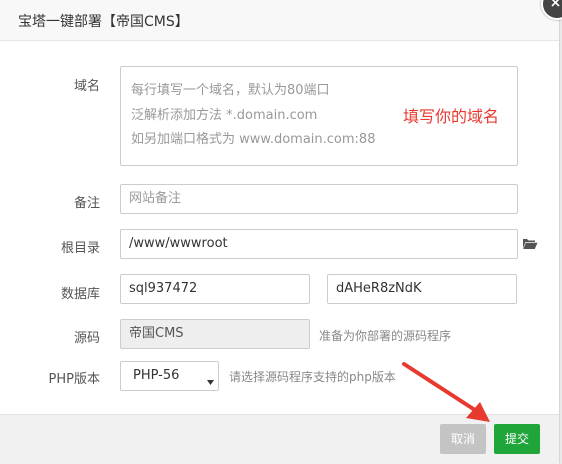  I want to click on submit-button: 提交, so click(517, 439).